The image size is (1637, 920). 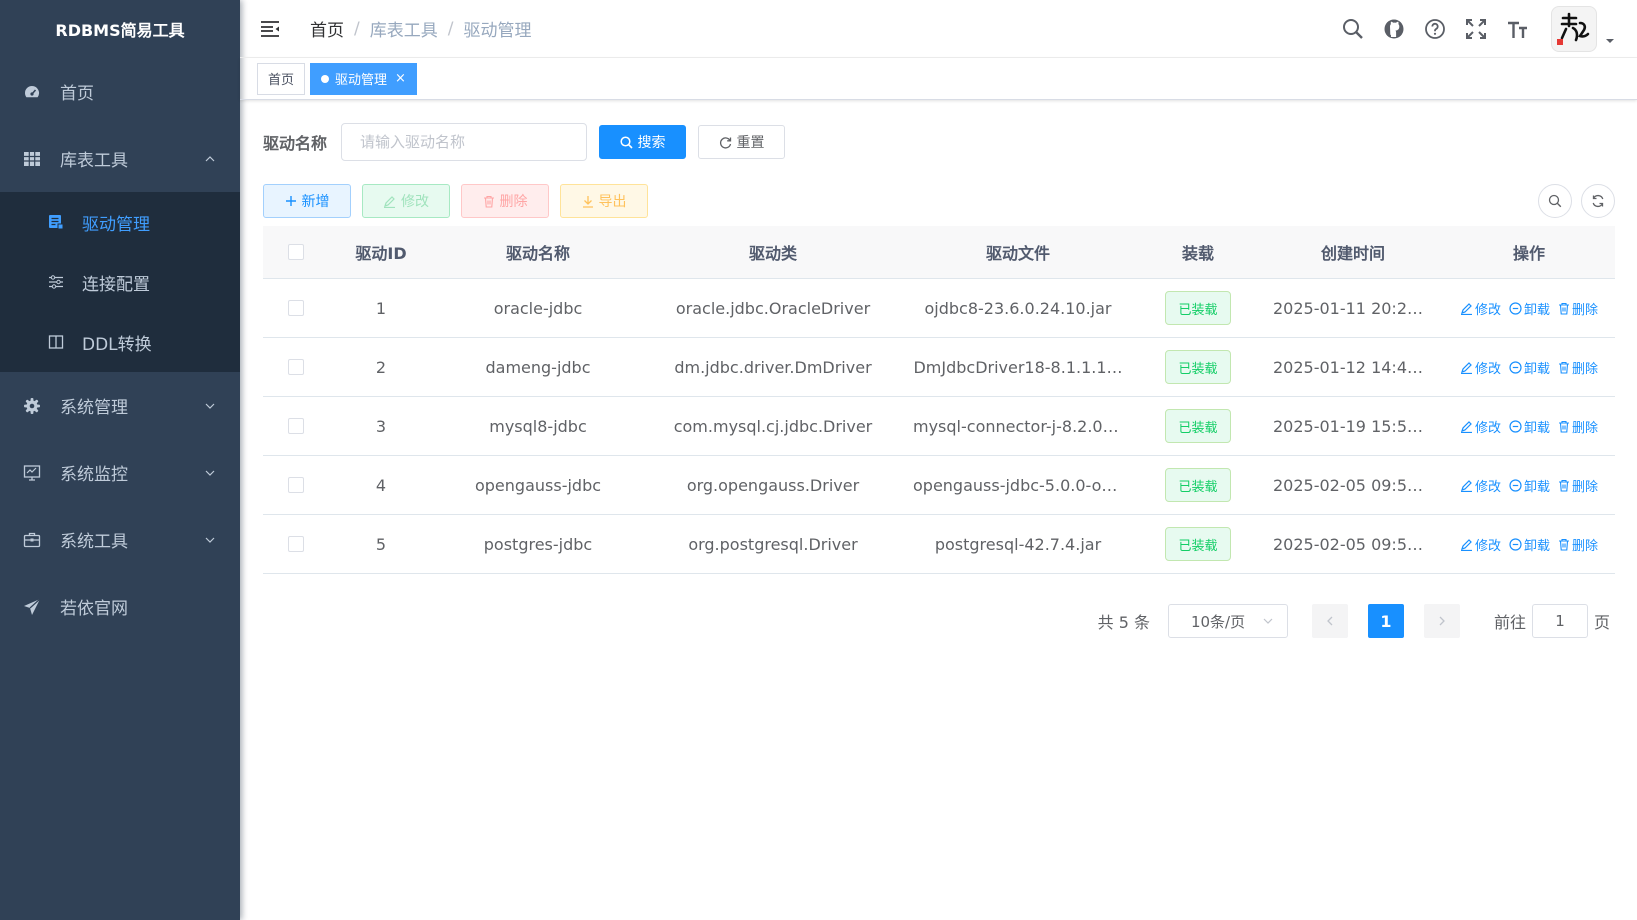 I want to click on sidebar-item-ddl-convert: DDL转换, so click(x=120, y=342).